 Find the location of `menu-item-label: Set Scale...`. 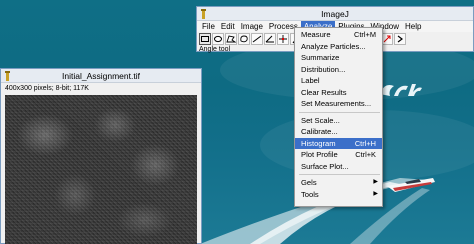

menu-item-label: Set Scale... is located at coordinates (320, 120).